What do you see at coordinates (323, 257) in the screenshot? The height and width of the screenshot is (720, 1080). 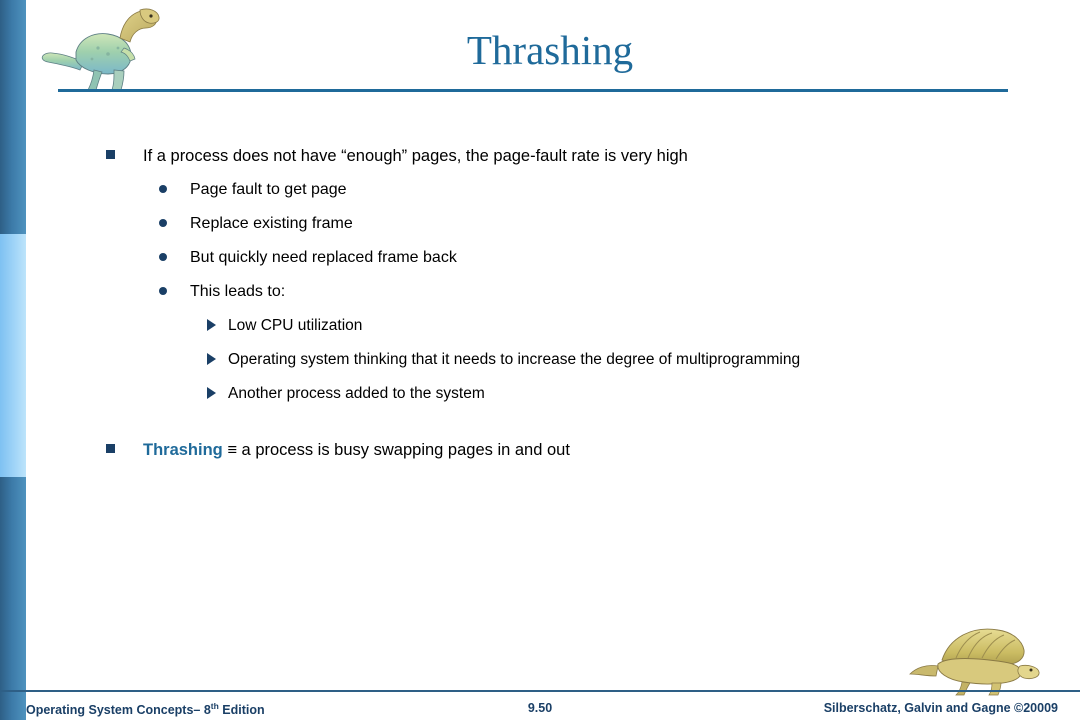 I see `bullet-text: But quickly need replaced frame back` at bounding box center [323, 257].